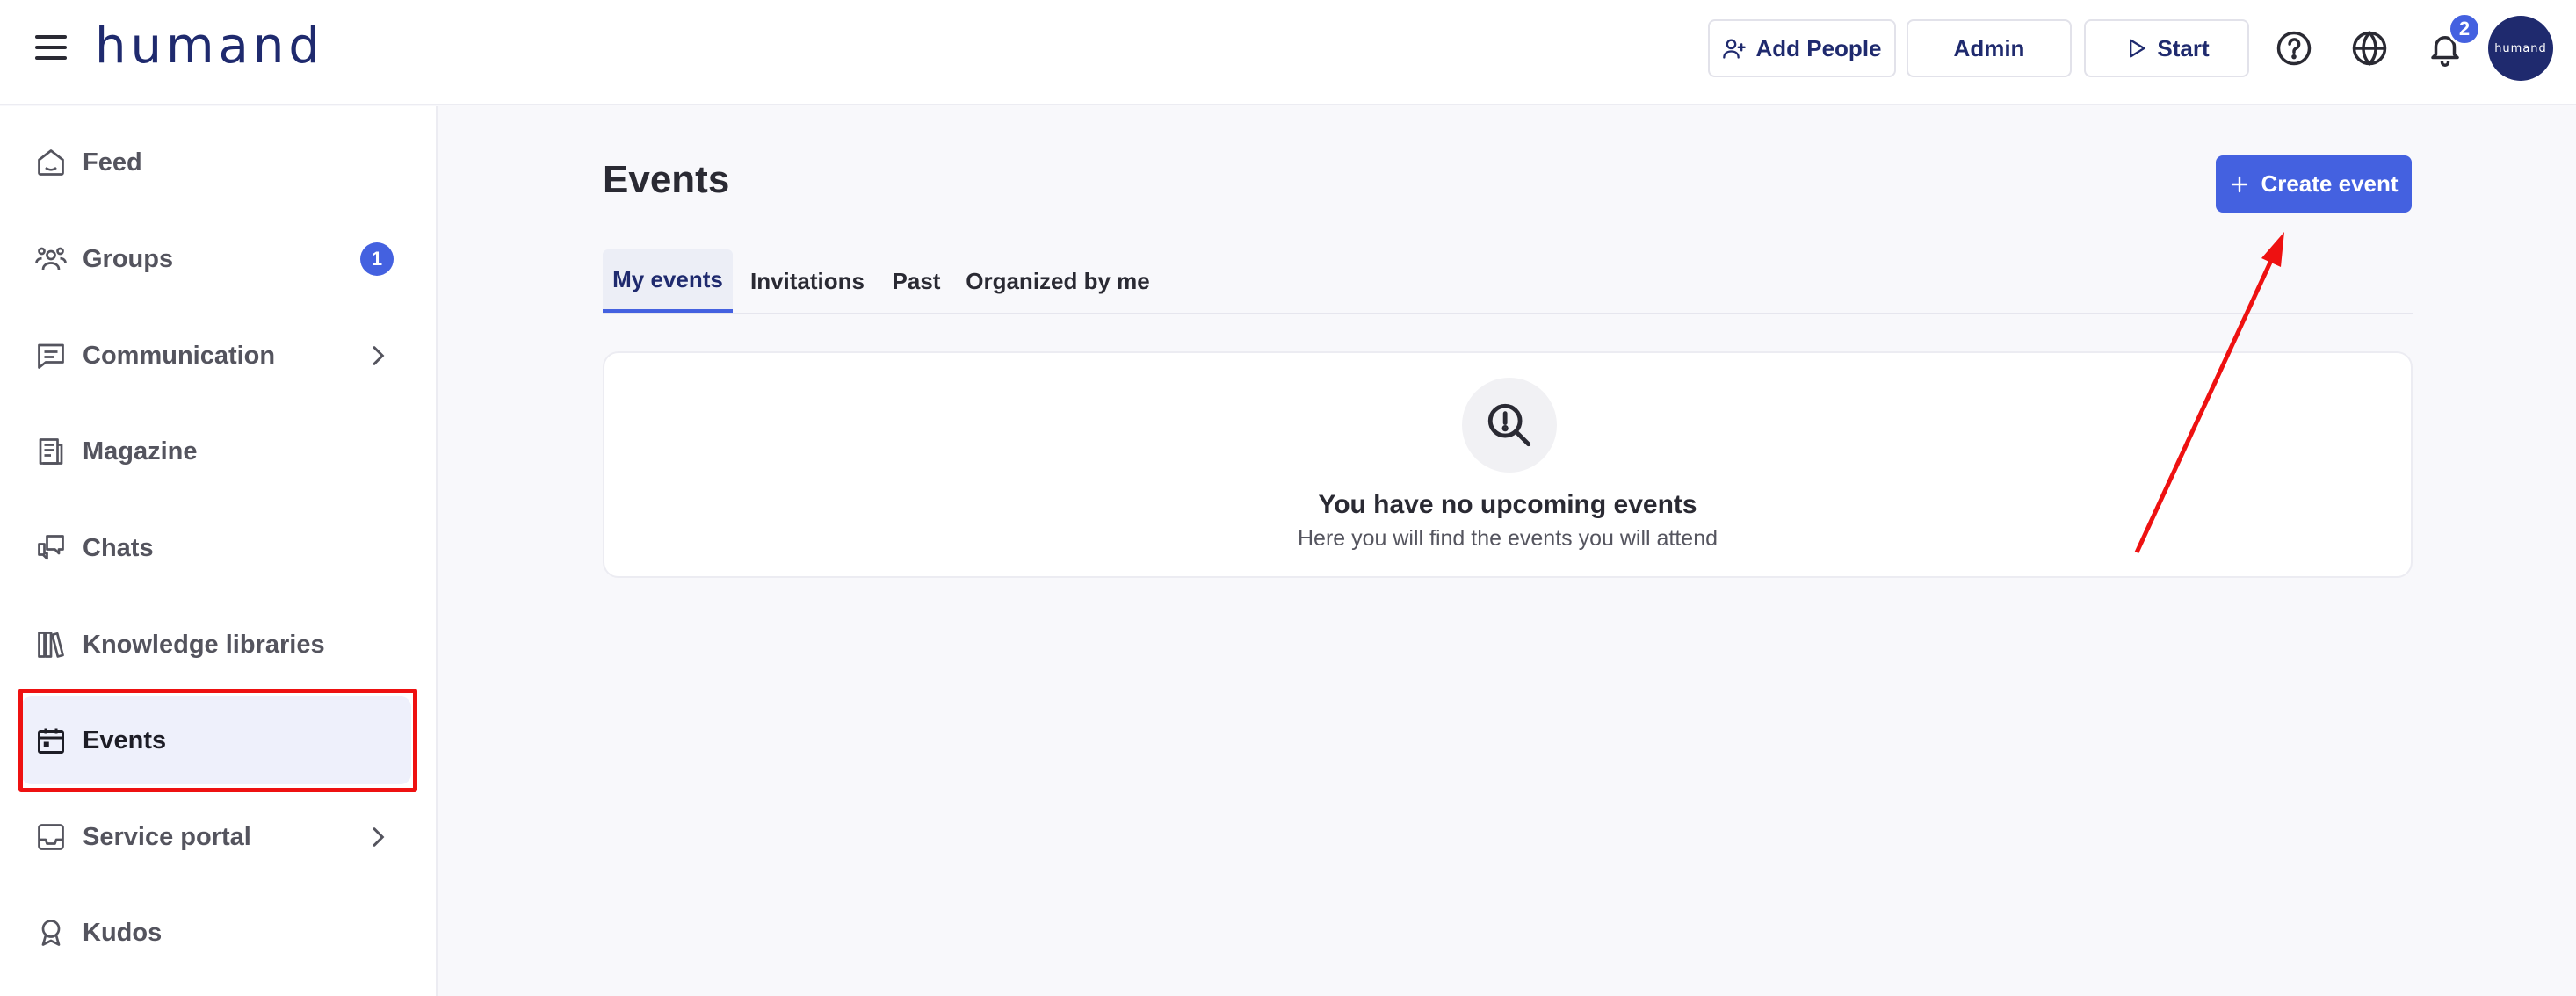 The width and height of the screenshot is (2576, 996). I want to click on top-header: humand Add People Admin Start 2 humand, so click(1288, 52).